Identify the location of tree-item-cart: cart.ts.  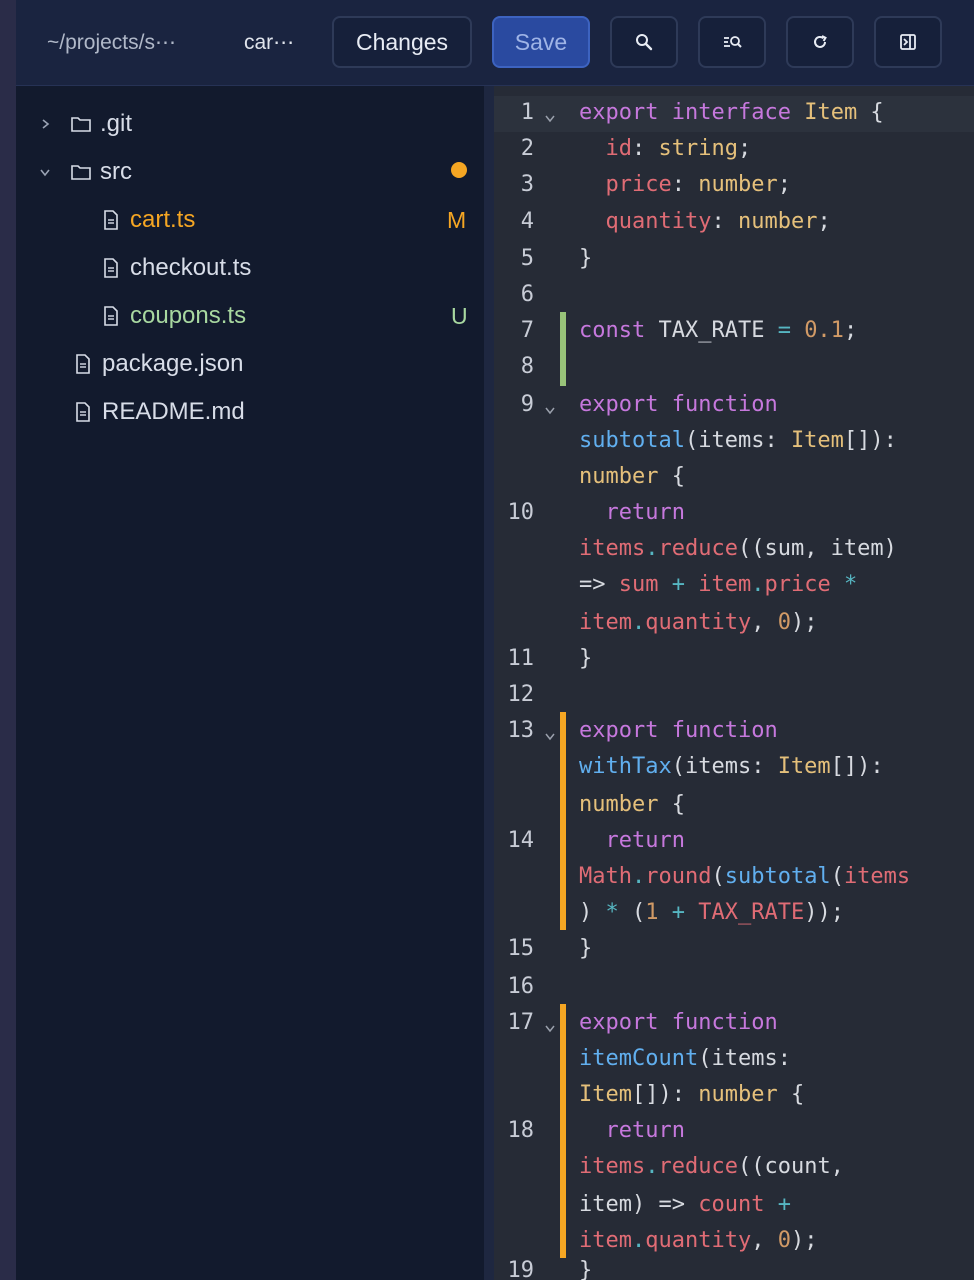
(147, 220).